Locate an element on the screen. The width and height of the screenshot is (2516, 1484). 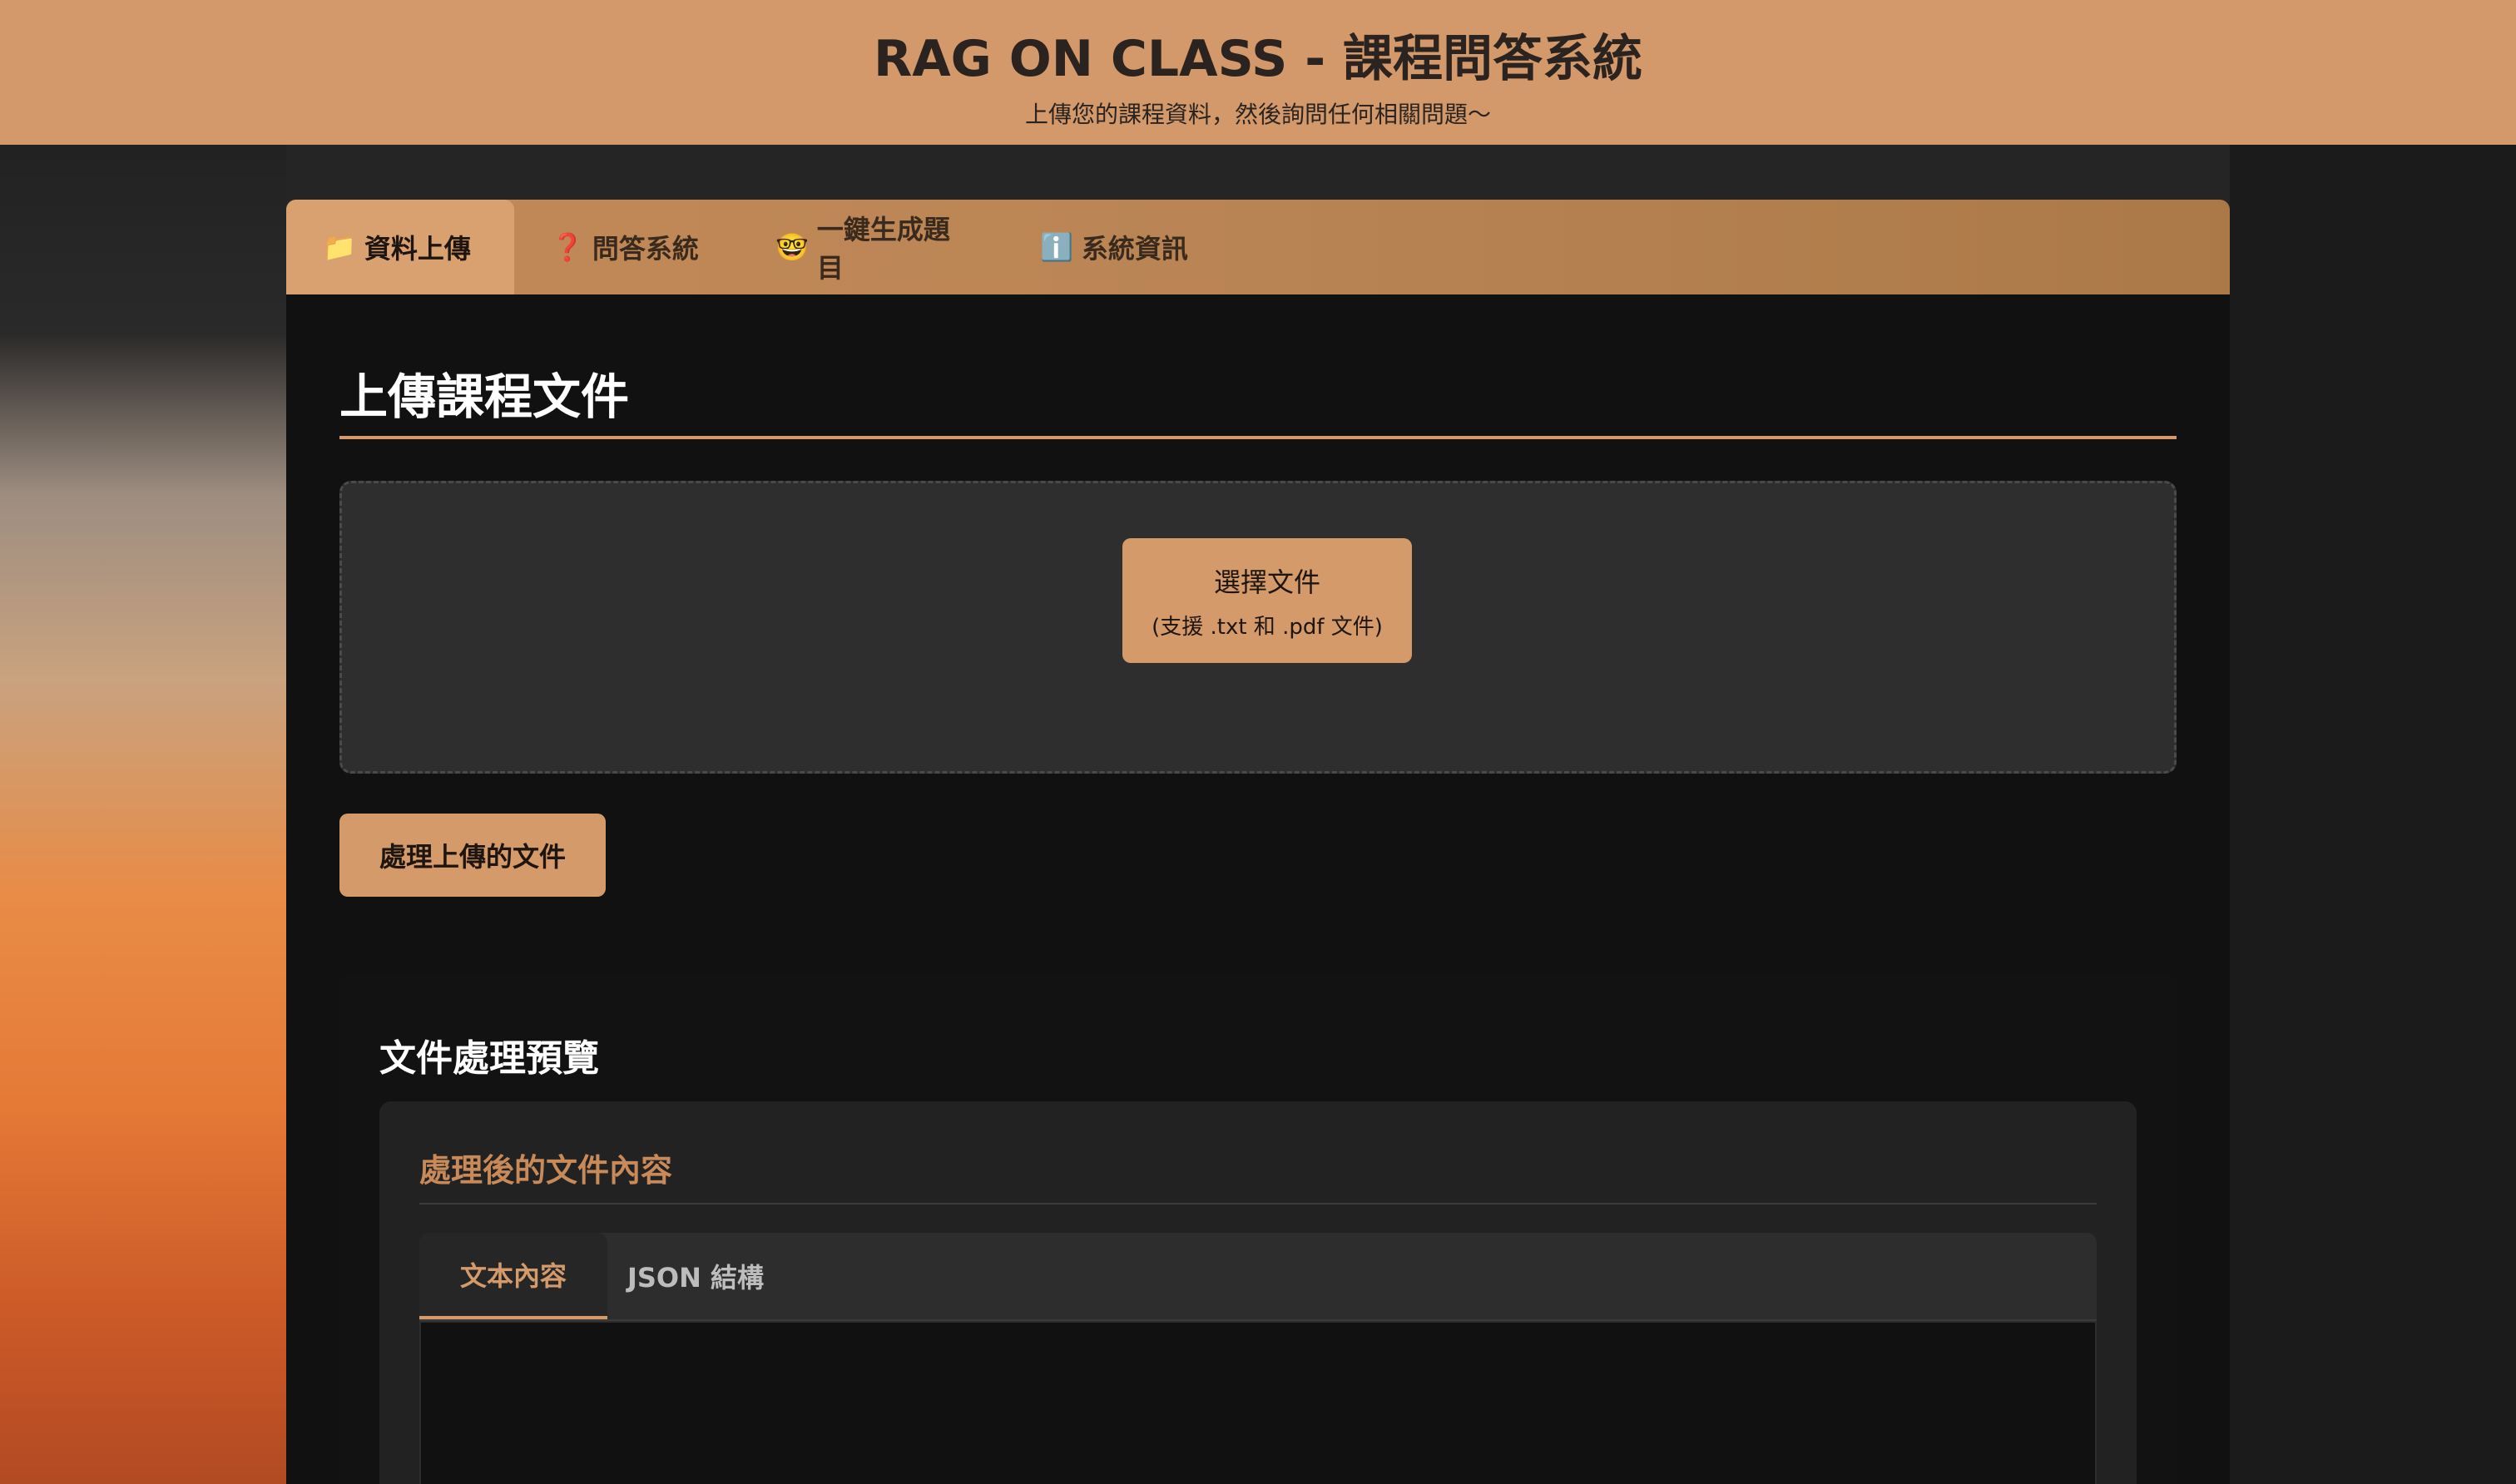
app-title: RAG ON CLASS - 課程問答系統 is located at coordinates (1258, 59).